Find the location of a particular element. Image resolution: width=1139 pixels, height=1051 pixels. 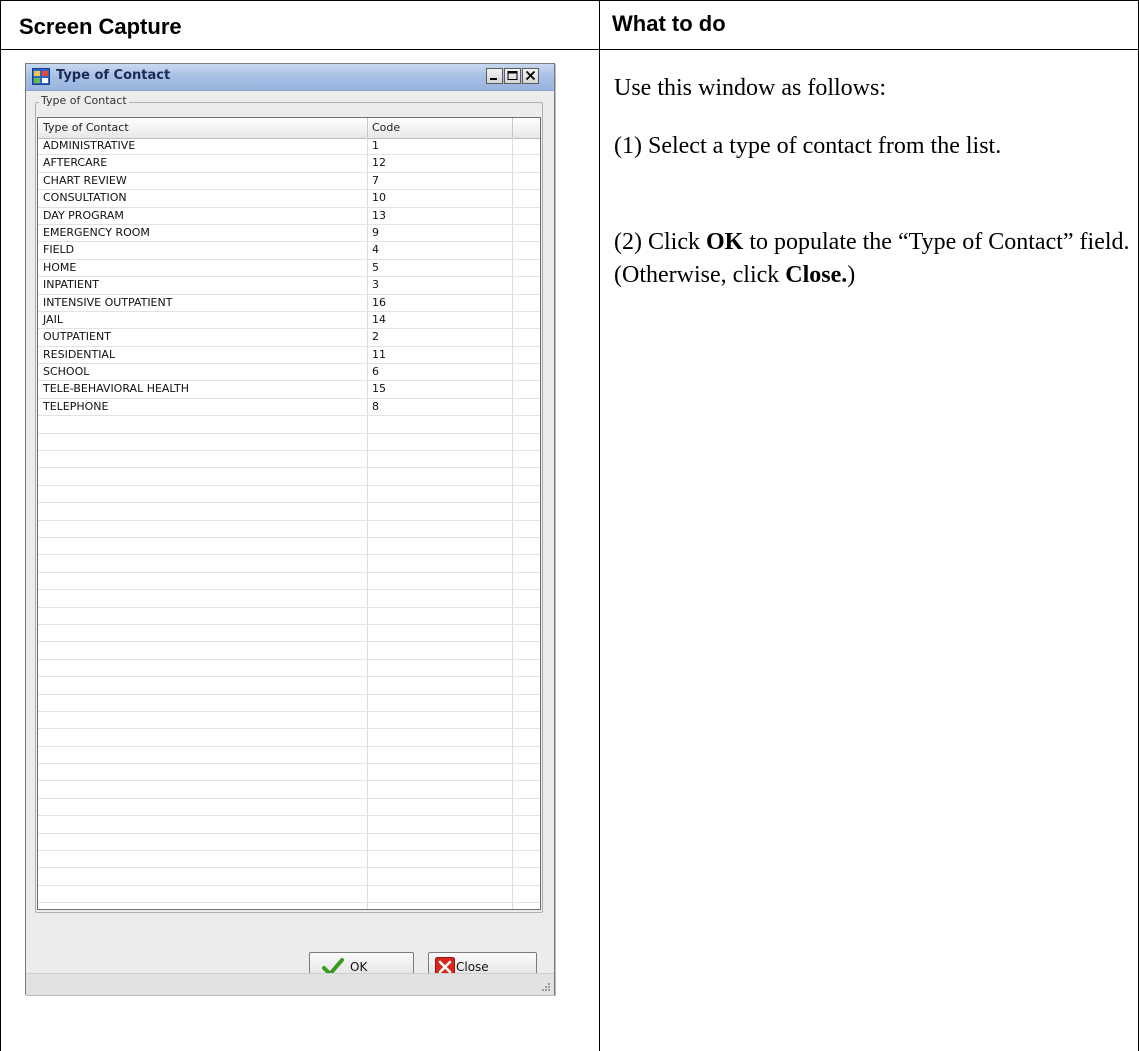

list-item: INTENSIVE OUTPATIENT 16 is located at coordinates (289, 303).